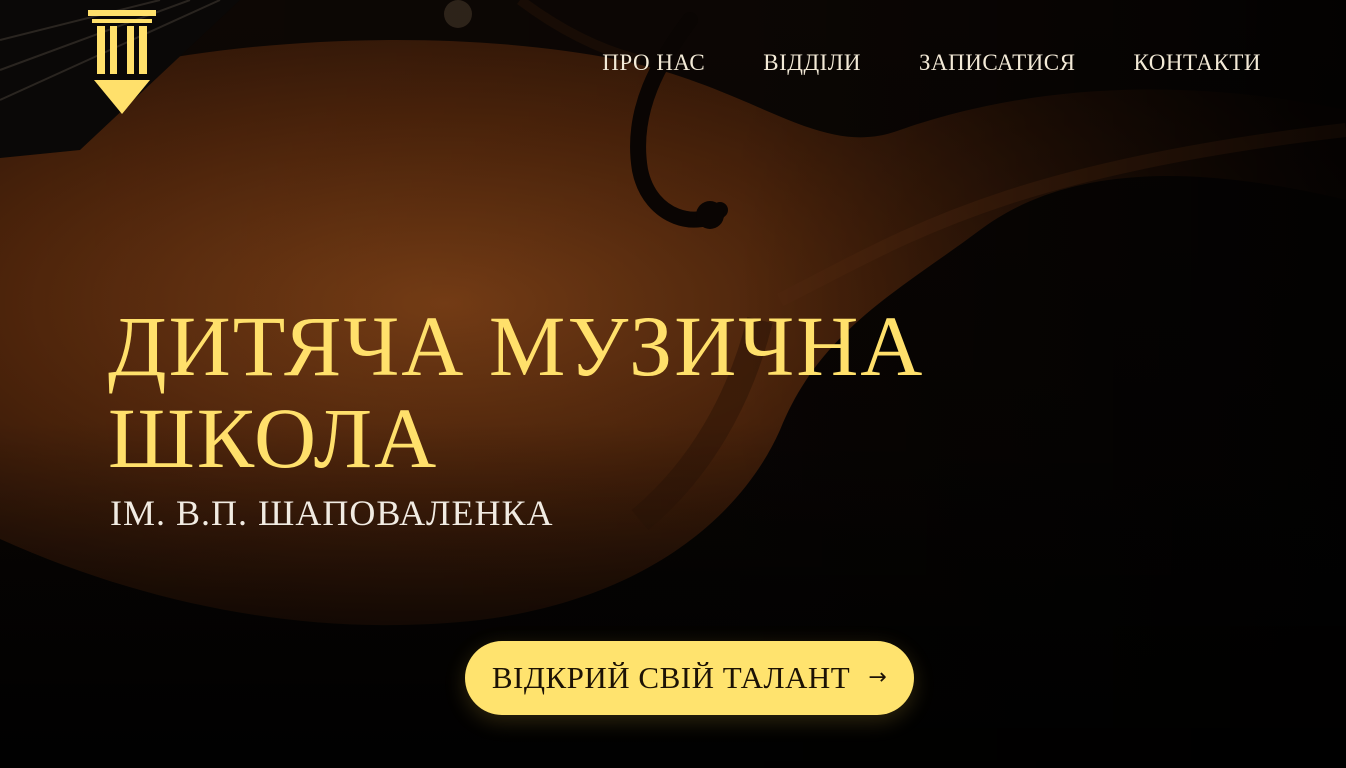 This screenshot has width=1346, height=768. What do you see at coordinates (516, 346) in the screenshot?
I see `page-title-line-1: ДИТЯЧА МУЗИЧНА` at bounding box center [516, 346].